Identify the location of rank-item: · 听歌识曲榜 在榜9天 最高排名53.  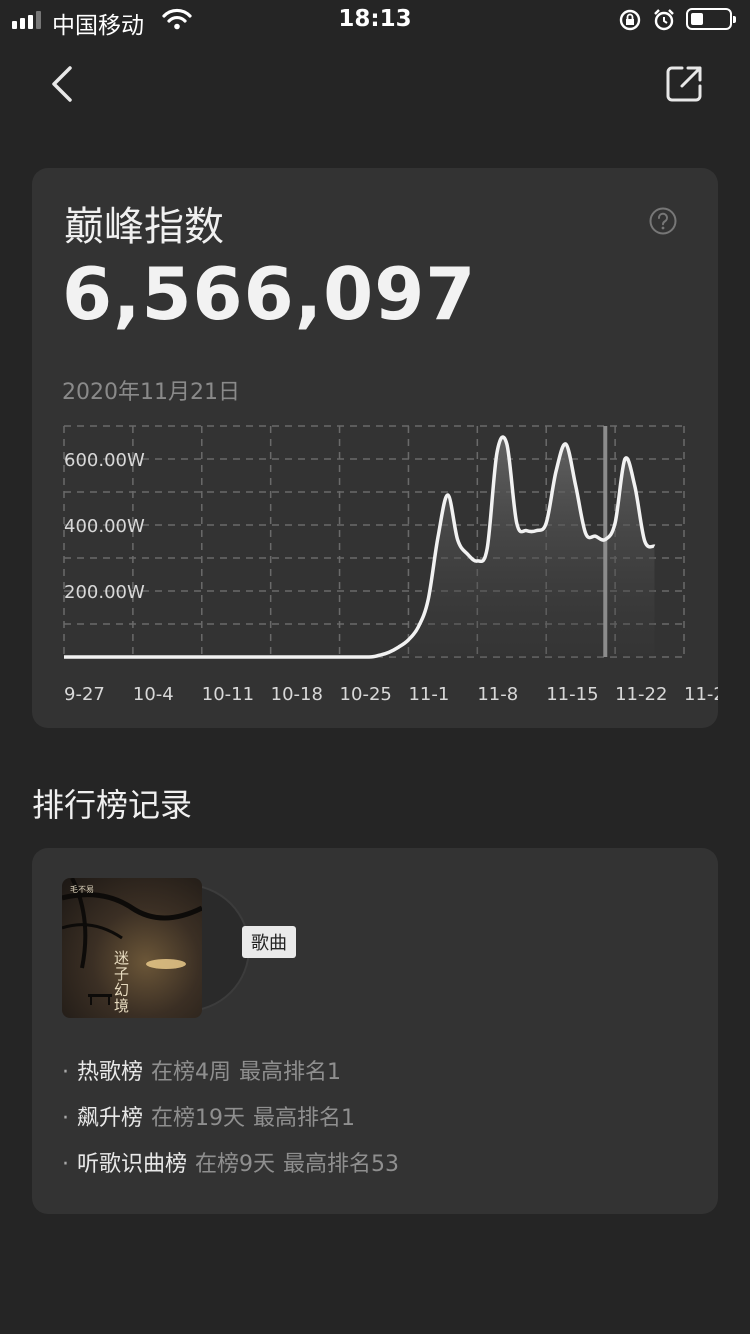
(231, 1164).